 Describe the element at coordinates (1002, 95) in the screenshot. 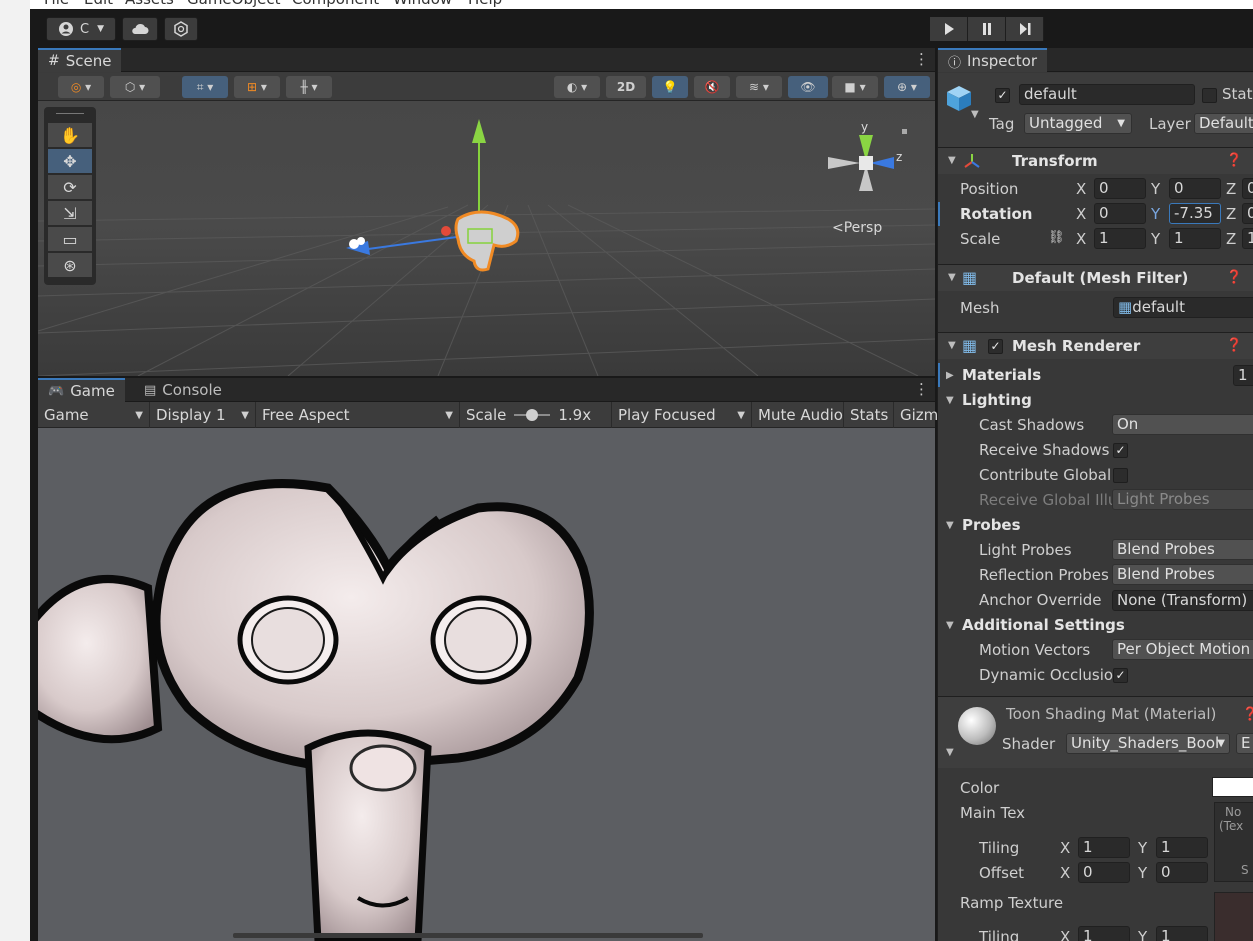

I see `active-checkbox: ✓` at that location.